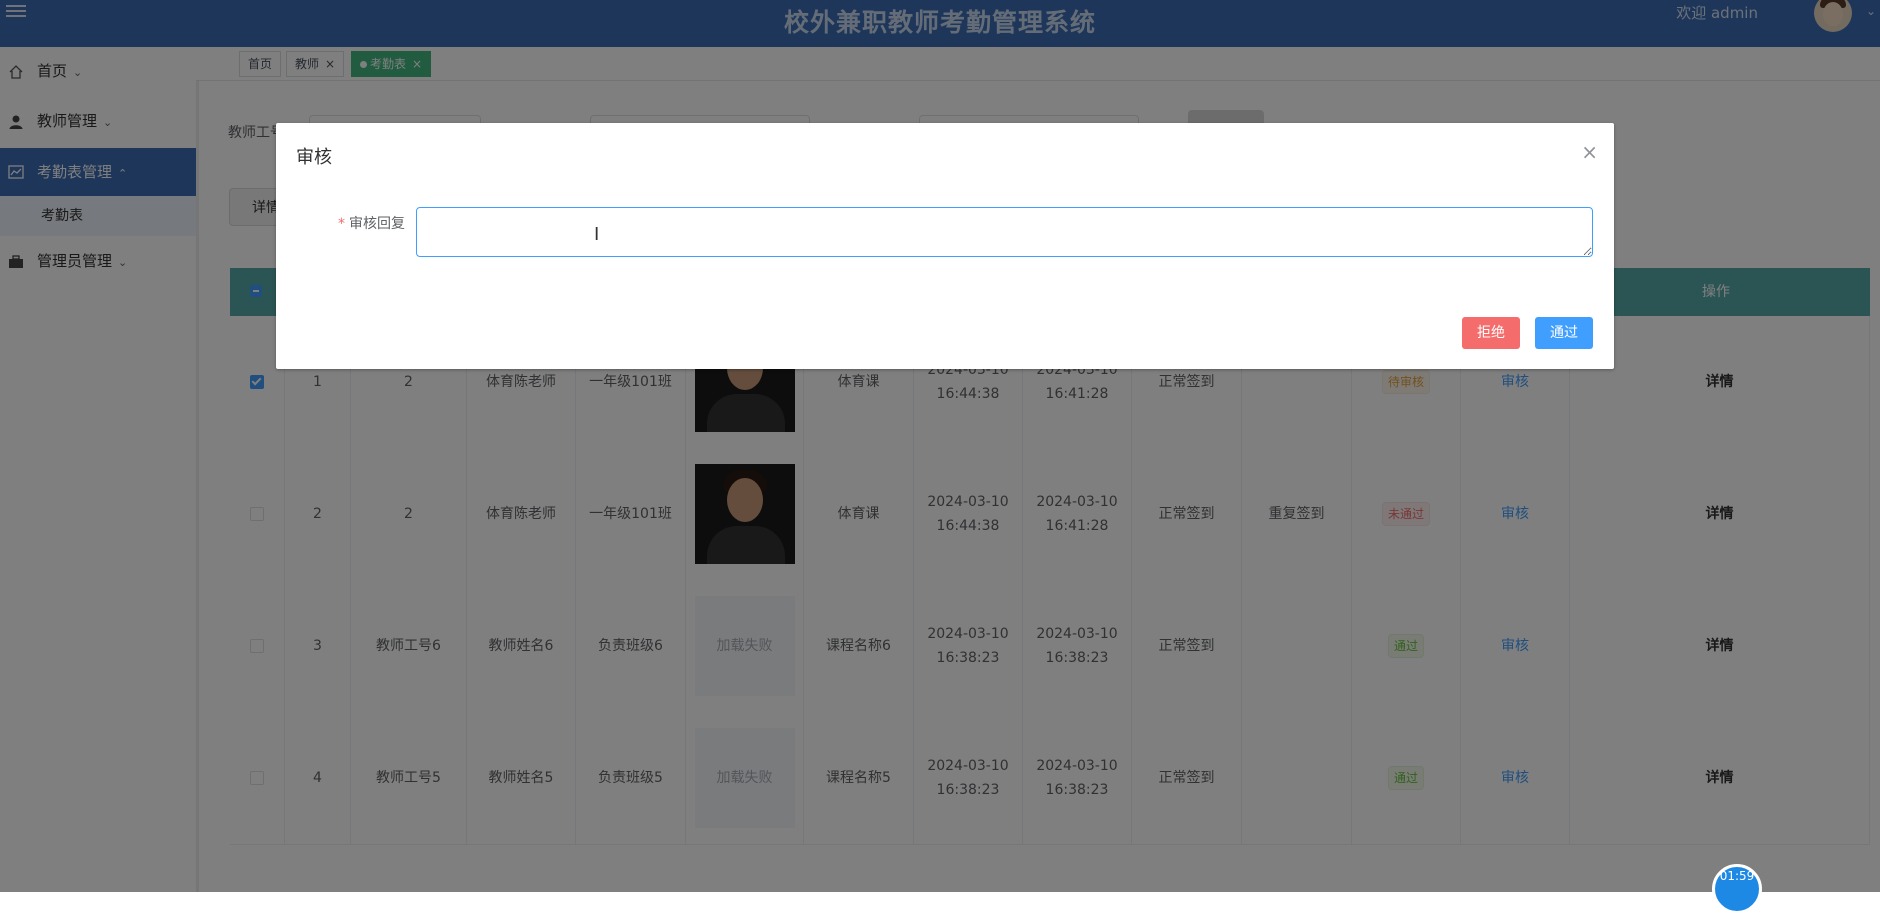  What do you see at coordinates (1589, 152) in the screenshot?
I see `close-icon: ×` at bounding box center [1589, 152].